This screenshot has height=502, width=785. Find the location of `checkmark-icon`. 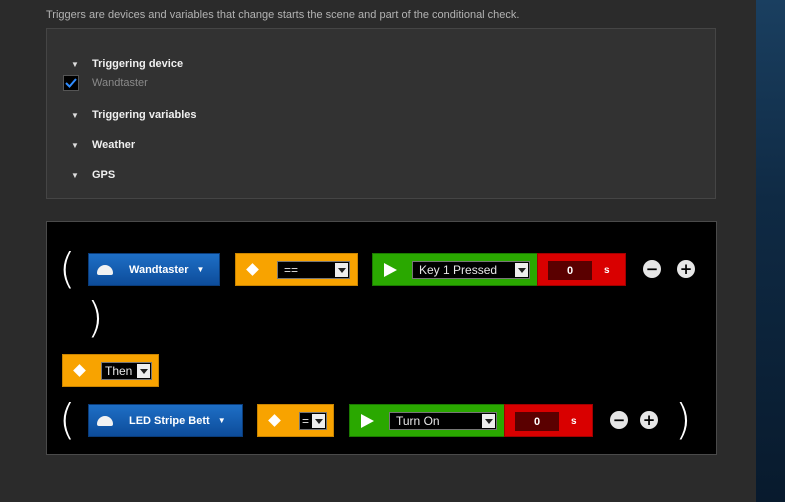

checkmark-icon is located at coordinates (71, 83).